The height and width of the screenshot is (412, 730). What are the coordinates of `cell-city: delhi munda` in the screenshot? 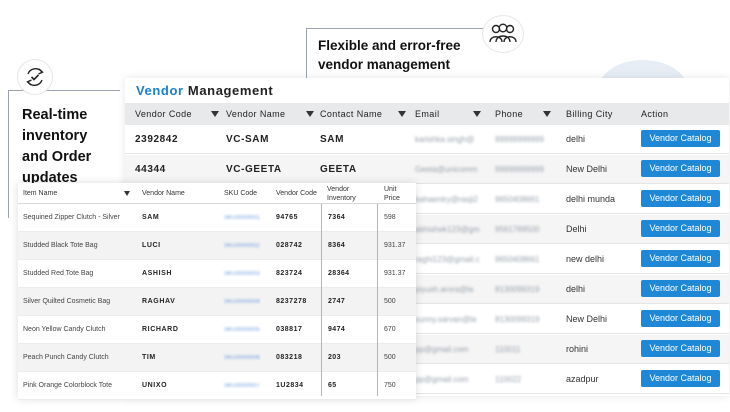 It's located at (591, 199).